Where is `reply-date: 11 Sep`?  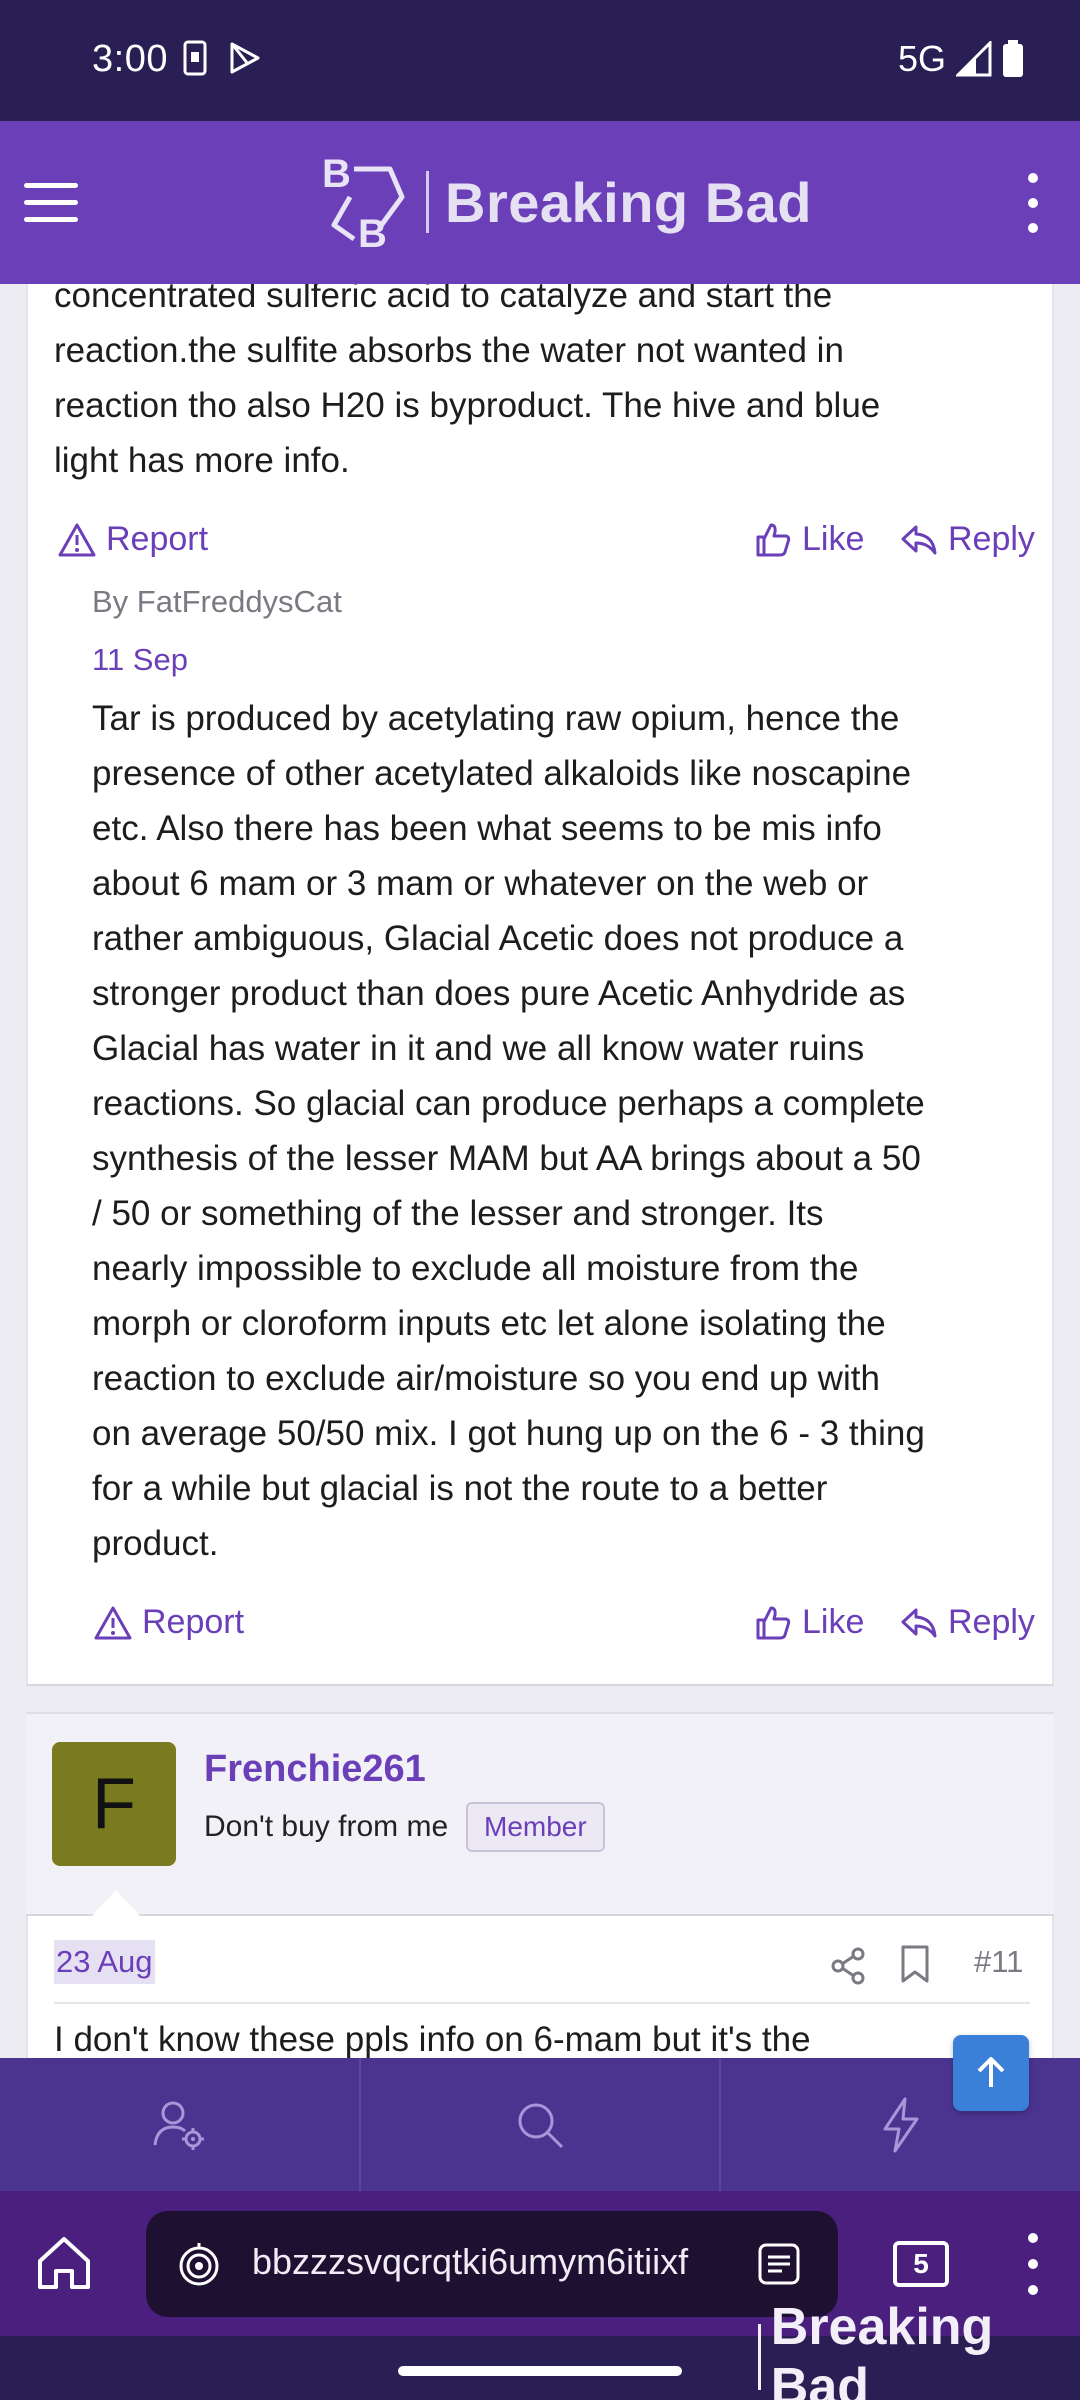 reply-date: 11 Sep is located at coordinates (140, 660).